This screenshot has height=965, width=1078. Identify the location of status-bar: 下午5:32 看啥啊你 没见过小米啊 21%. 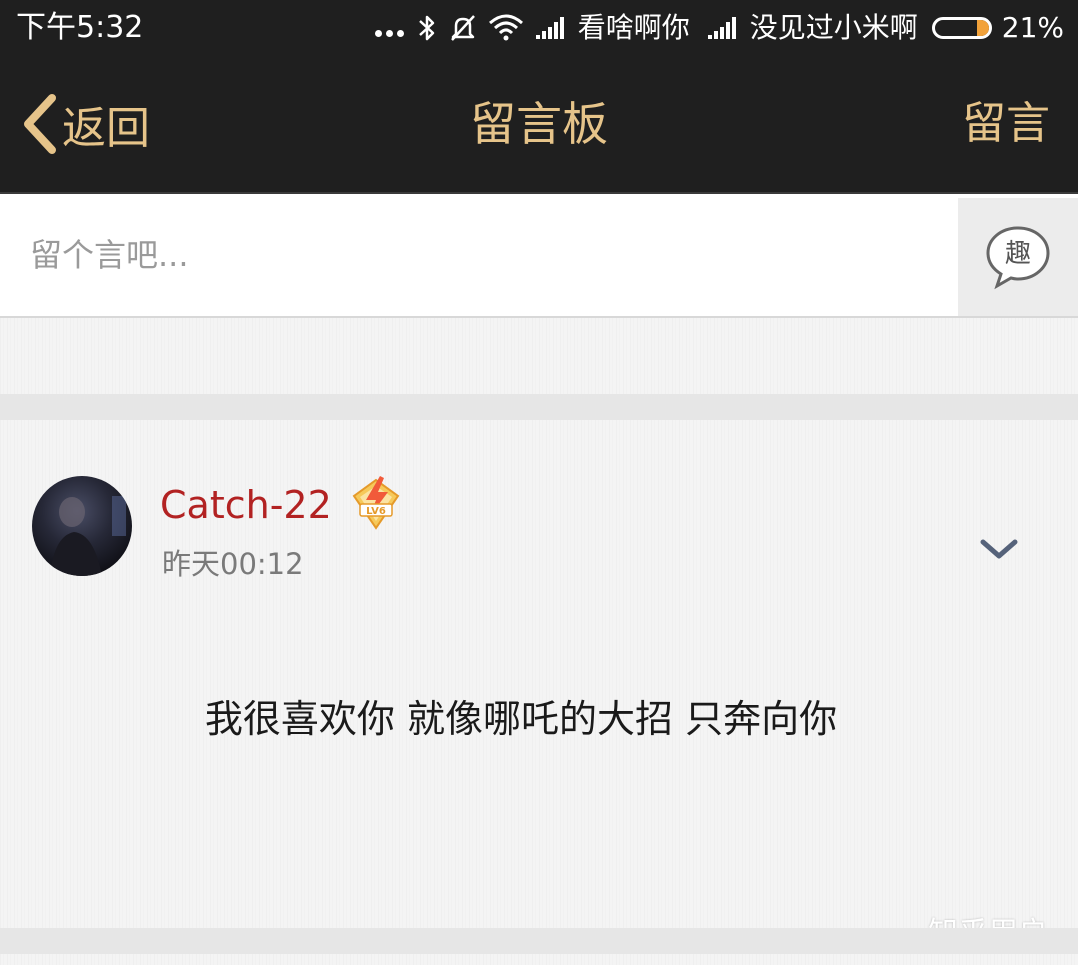
(539, 29).